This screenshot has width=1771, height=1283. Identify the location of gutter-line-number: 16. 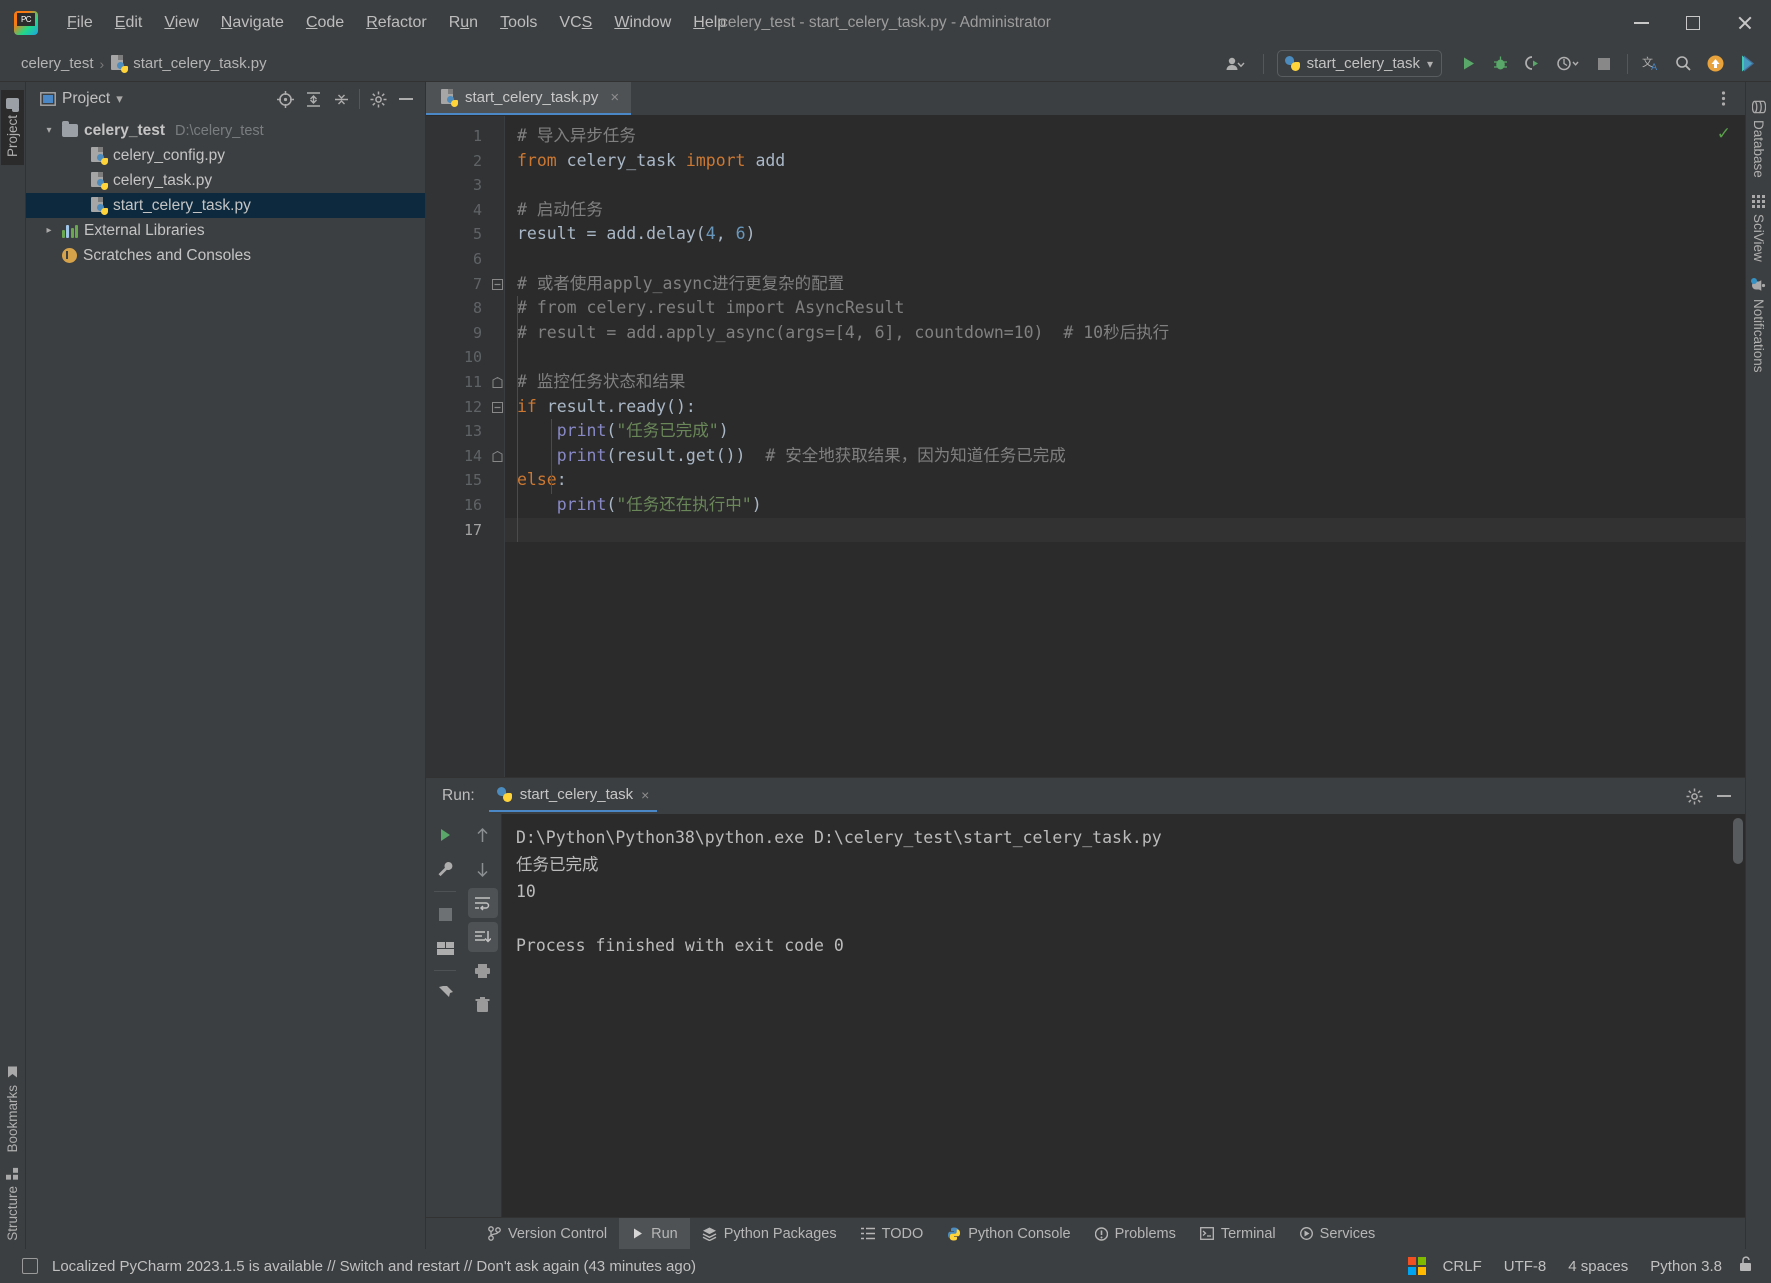
(459, 505).